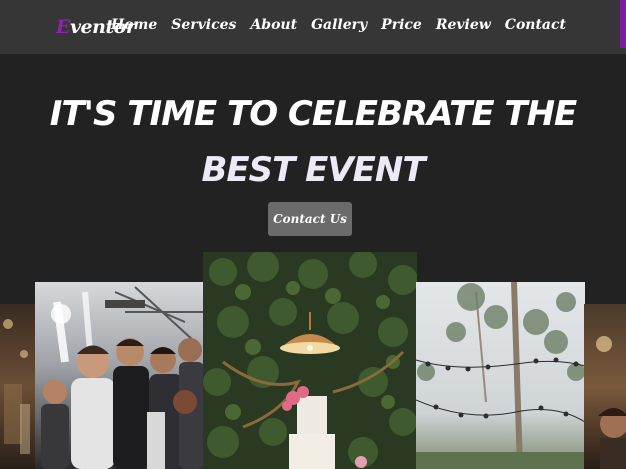 Image resolution: width=626 pixels, height=469 pixels. I want to click on right-edge-photo, so click(605, 386).